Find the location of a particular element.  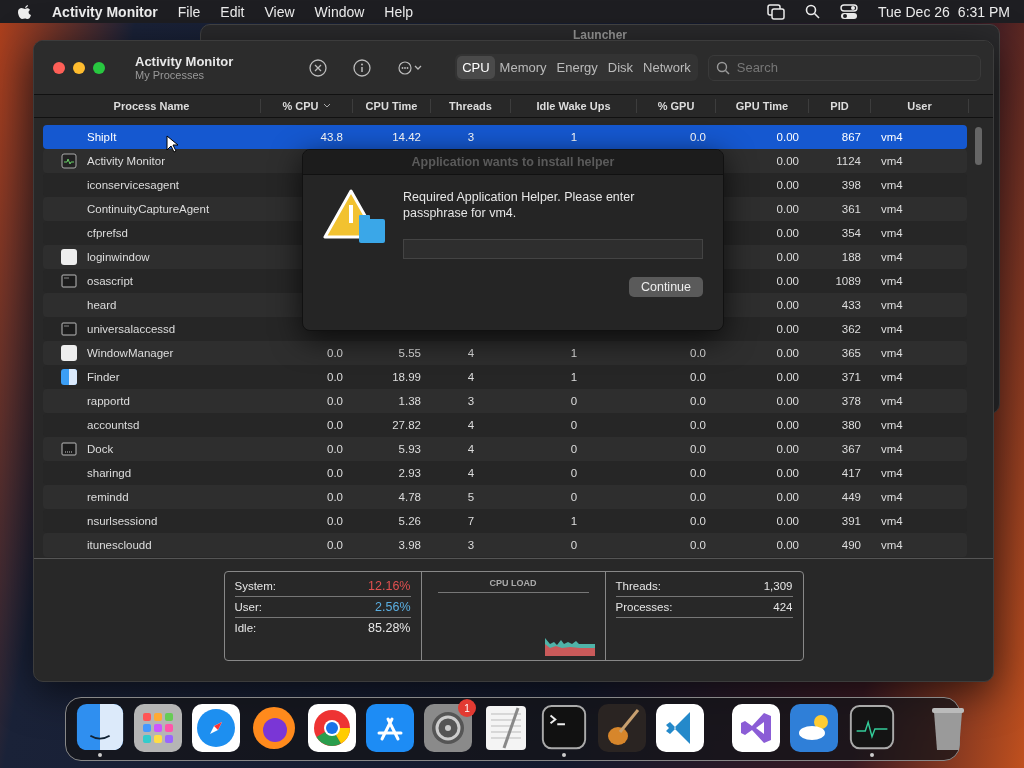

table-cell: 2.93 is located at coordinates (409, 473).